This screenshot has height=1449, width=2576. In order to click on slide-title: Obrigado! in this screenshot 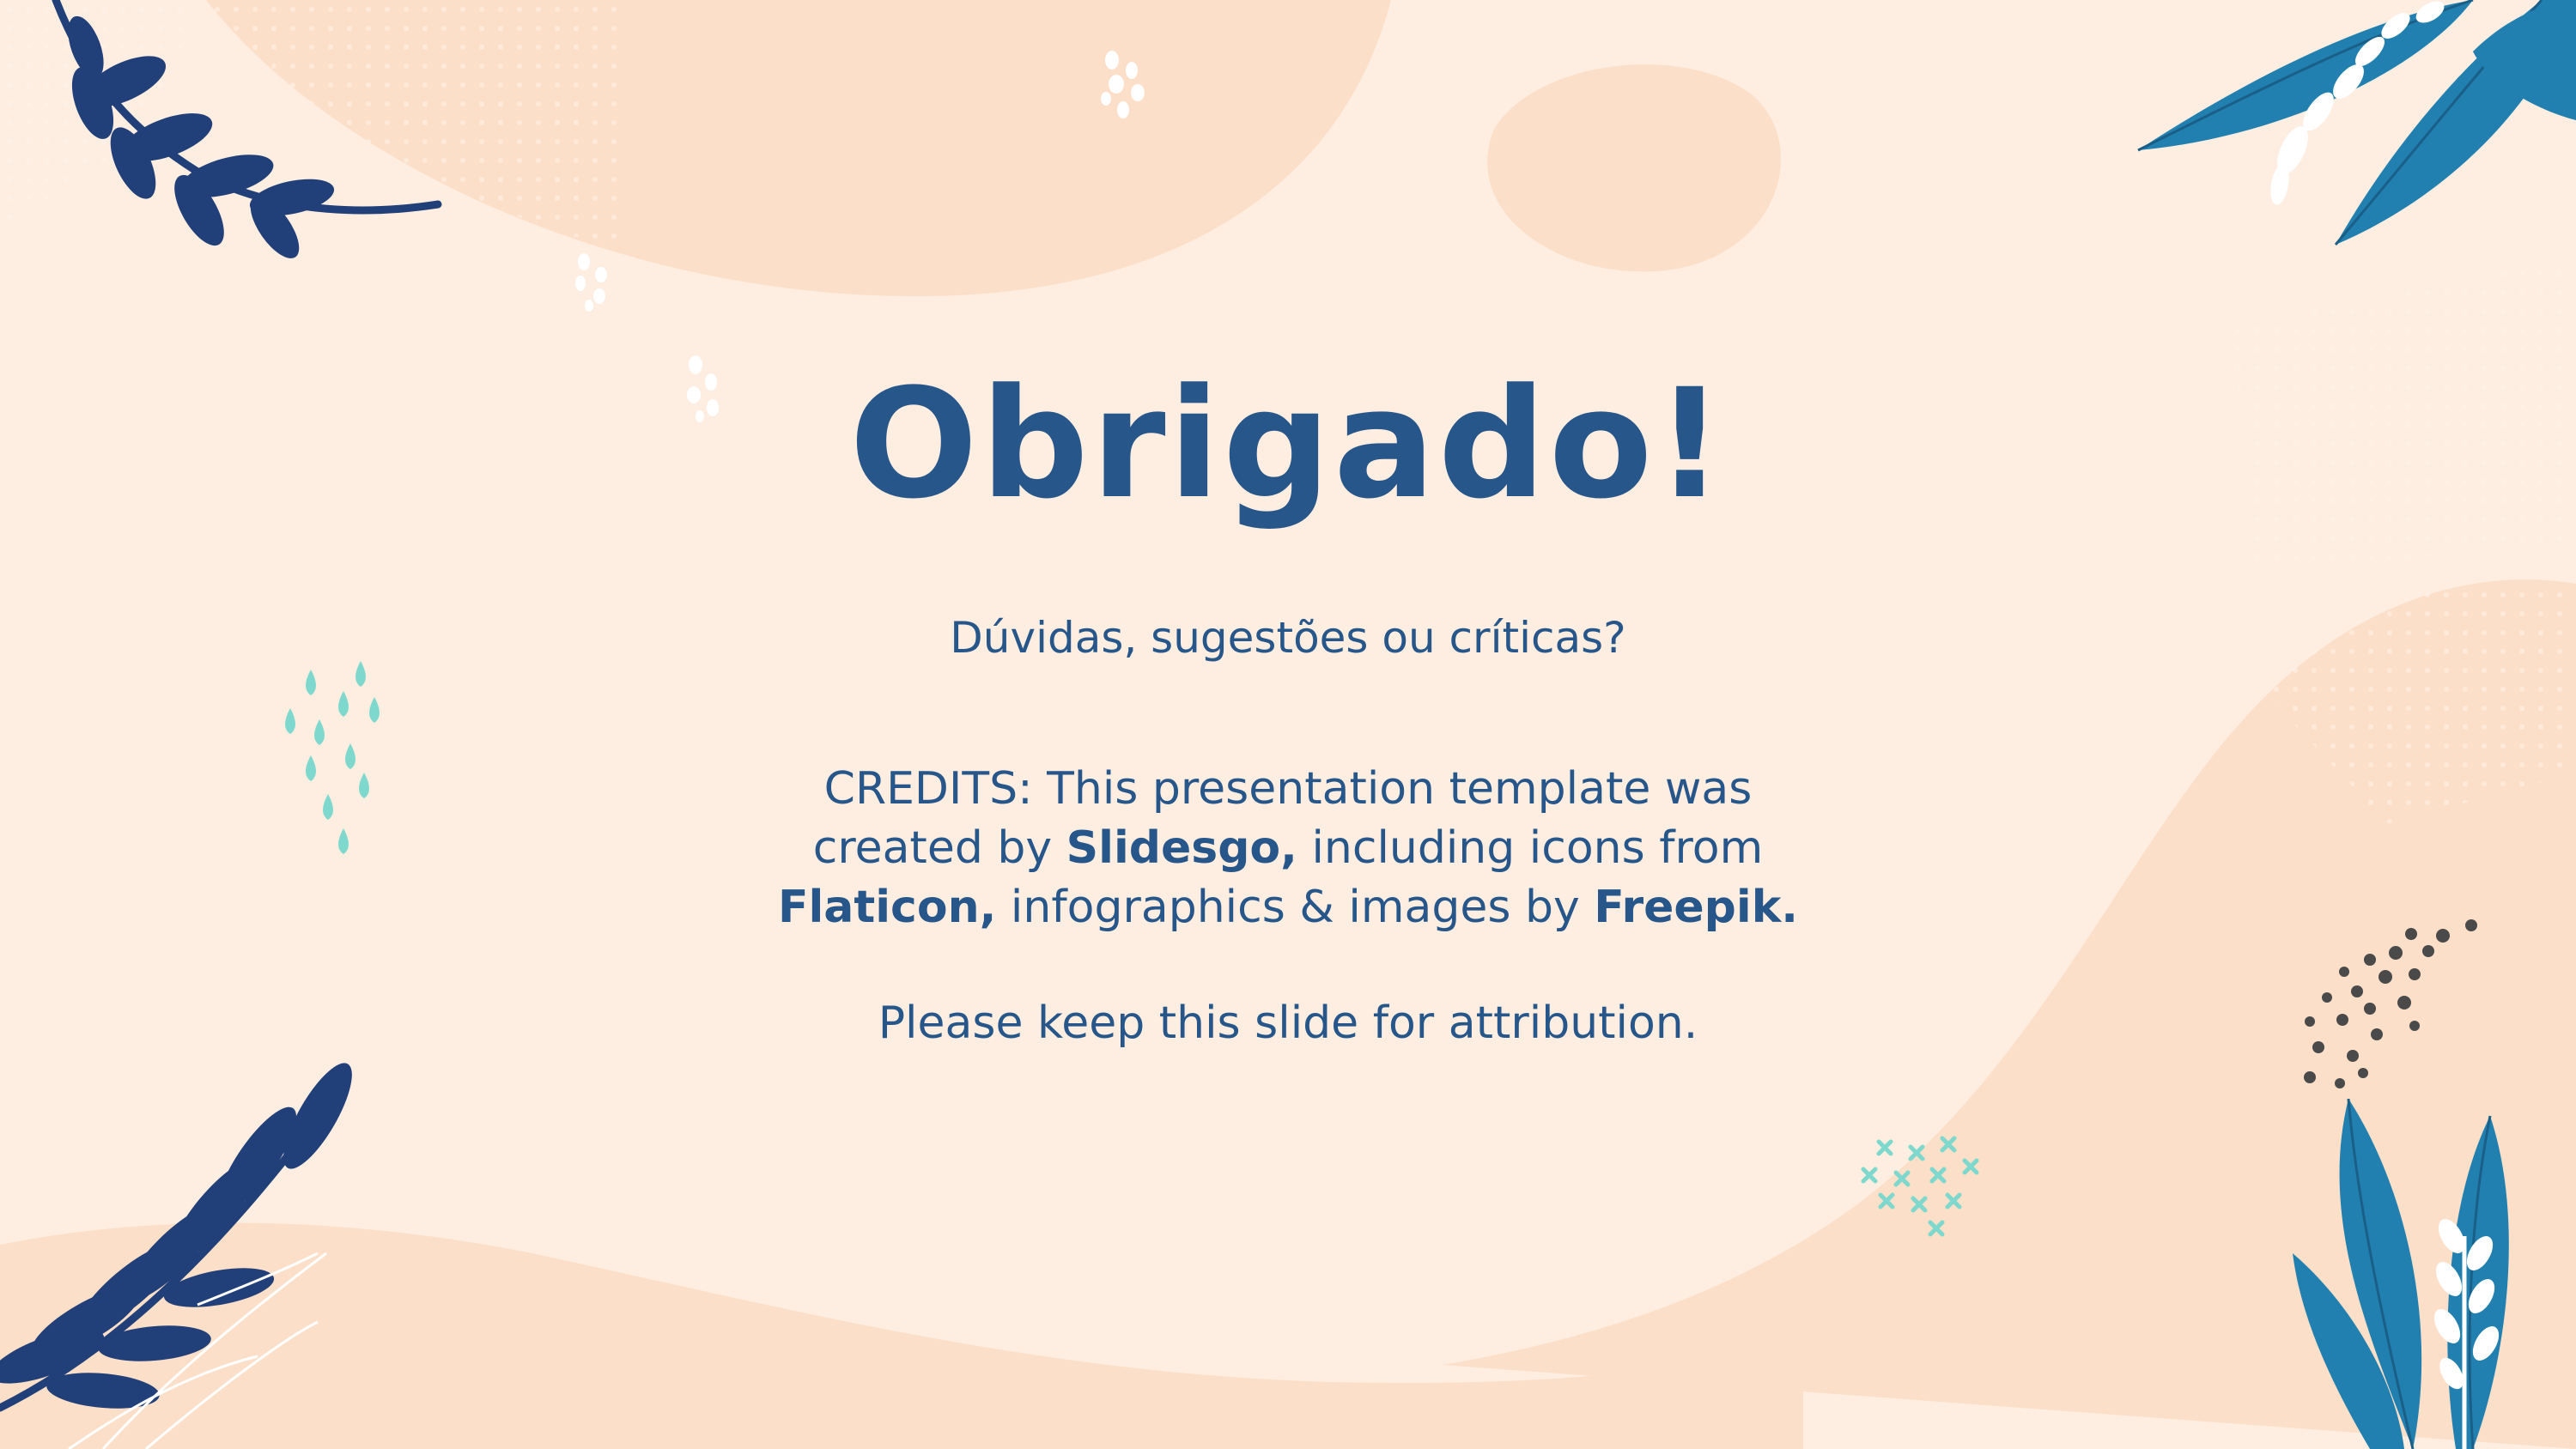, I will do `click(1288, 444)`.